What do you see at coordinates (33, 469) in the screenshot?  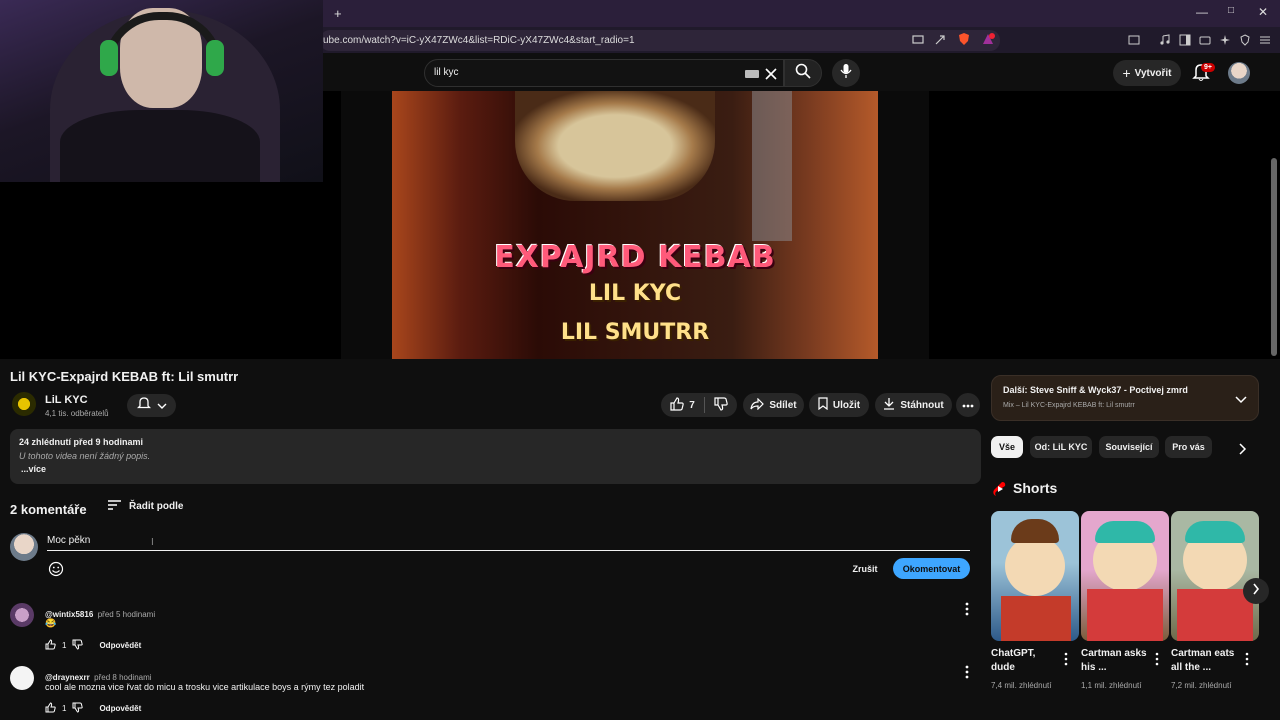 I see `show-more-link: ...více` at bounding box center [33, 469].